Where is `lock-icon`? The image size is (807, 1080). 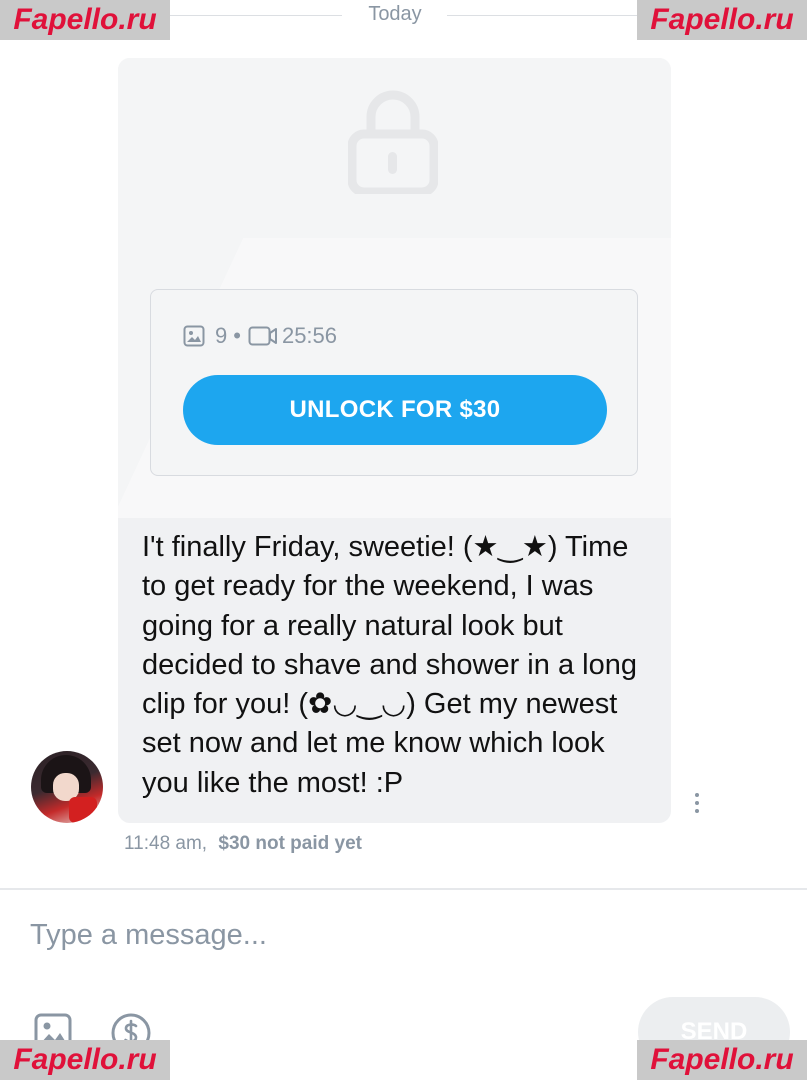 lock-icon is located at coordinates (393, 142).